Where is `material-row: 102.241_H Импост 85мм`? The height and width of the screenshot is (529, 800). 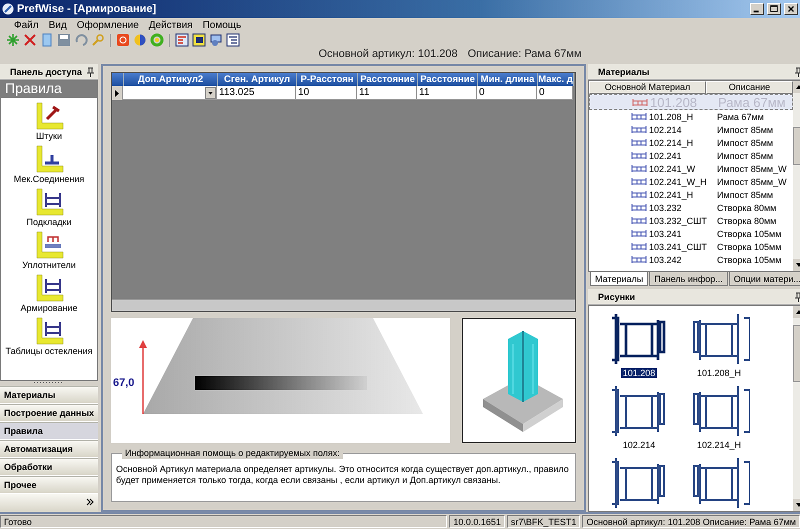 material-row: 102.241_H Импост 85мм is located at coordinates (691, 194).